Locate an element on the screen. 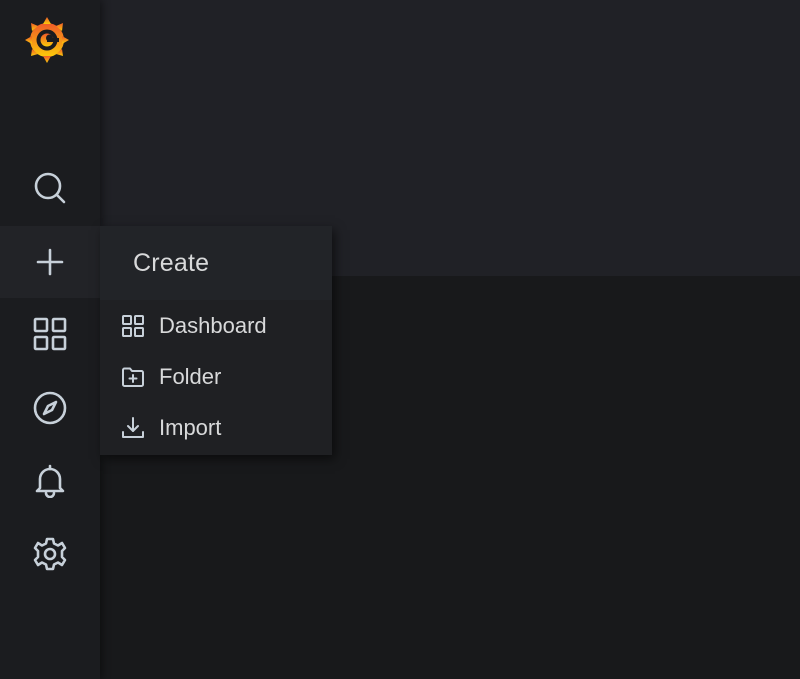  bell-icon is located at coordinates (50, 481).